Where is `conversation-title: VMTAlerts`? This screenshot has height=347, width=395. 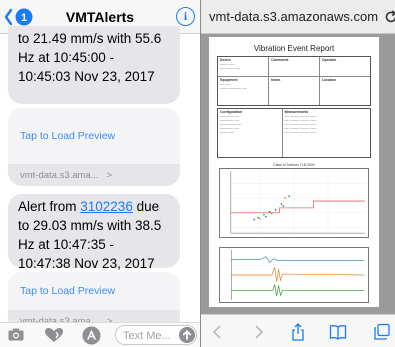
conversation-title: VMTAlerts is located at coordinates (100, 17).